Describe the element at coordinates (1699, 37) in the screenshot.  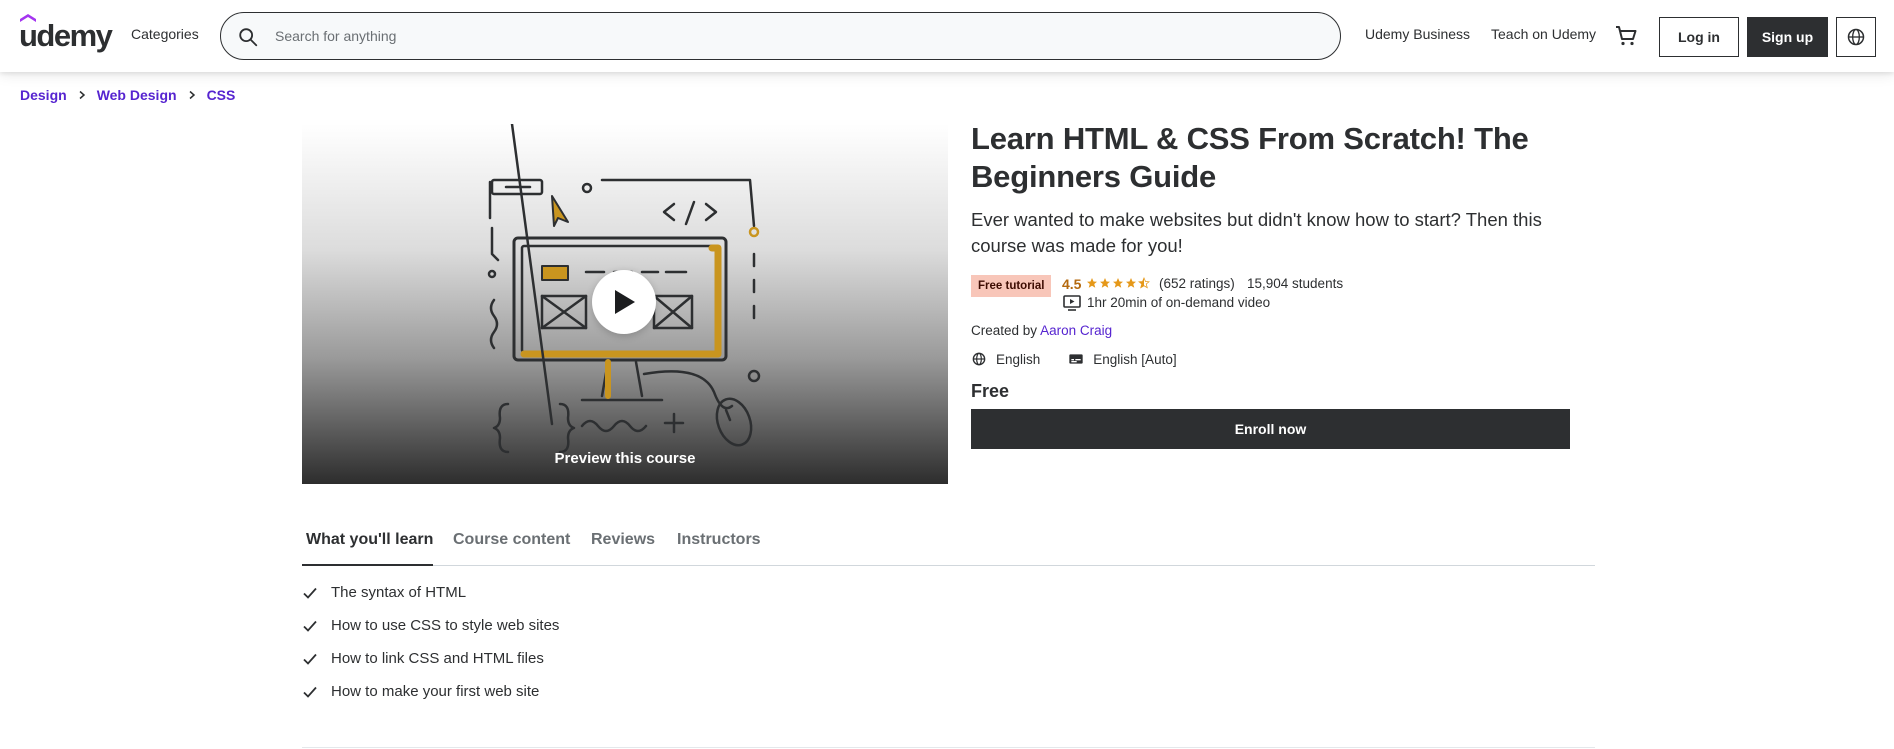
I see `login-button: Log in` at that location.